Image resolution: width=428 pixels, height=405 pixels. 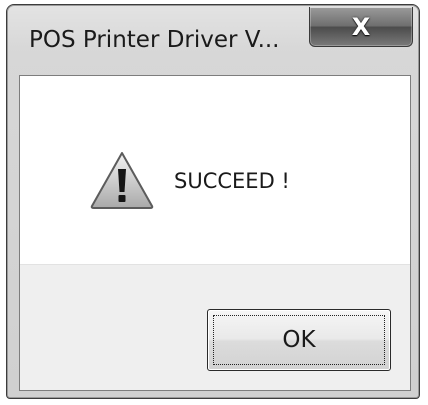 I want to click on ok-button-label: OK, so click(x=299, y=340).